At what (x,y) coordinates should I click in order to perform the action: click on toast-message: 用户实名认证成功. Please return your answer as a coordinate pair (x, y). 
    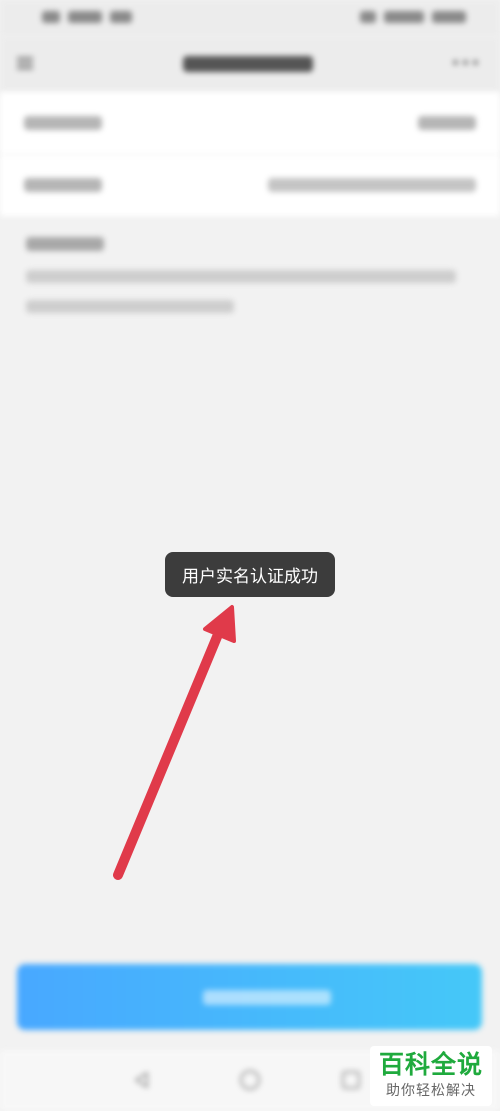
    Looking at the image, I should click on (250, 574).